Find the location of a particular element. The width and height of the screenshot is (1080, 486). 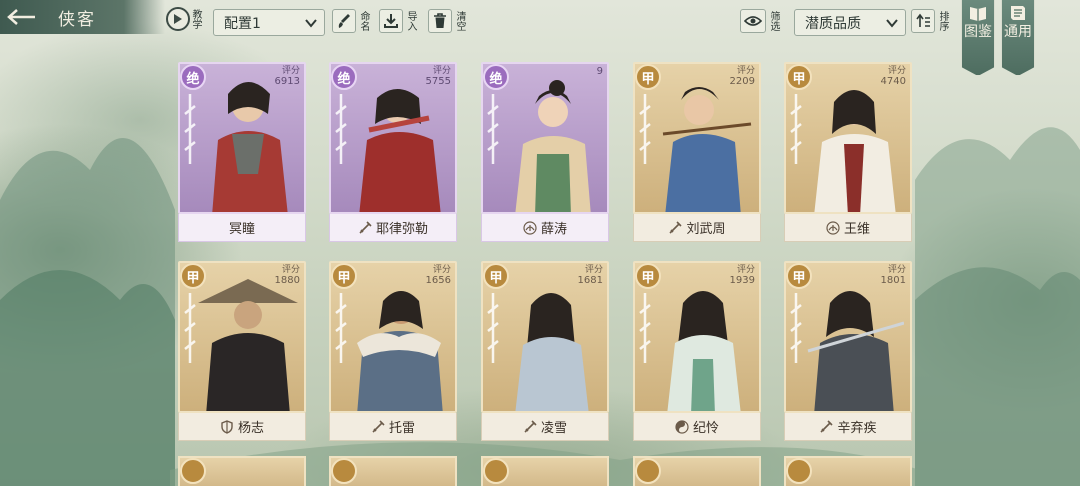

score: 评分 1801 is located at coordinates (893, 275).